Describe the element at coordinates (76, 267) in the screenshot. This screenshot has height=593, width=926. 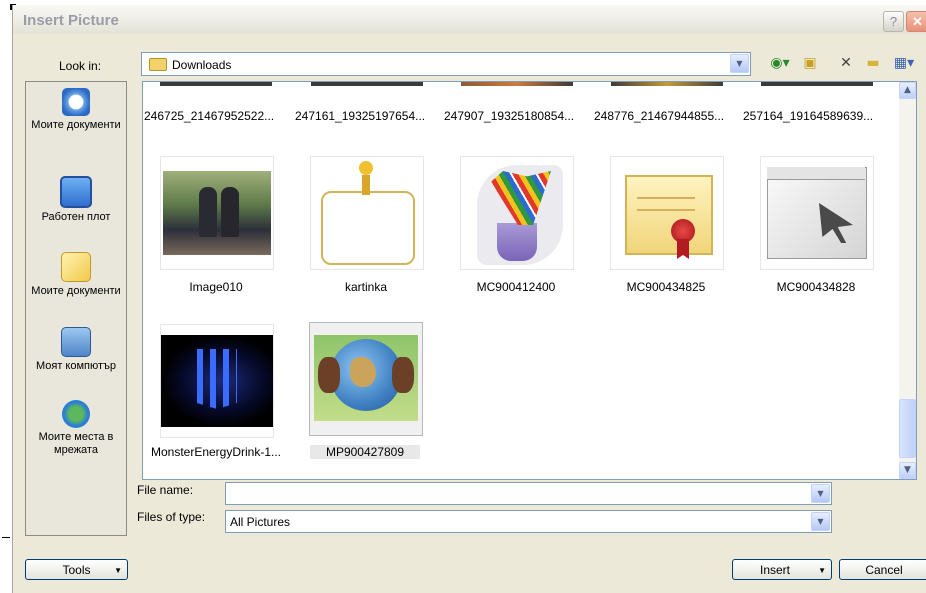
I see `my-documents-icon` at that location.